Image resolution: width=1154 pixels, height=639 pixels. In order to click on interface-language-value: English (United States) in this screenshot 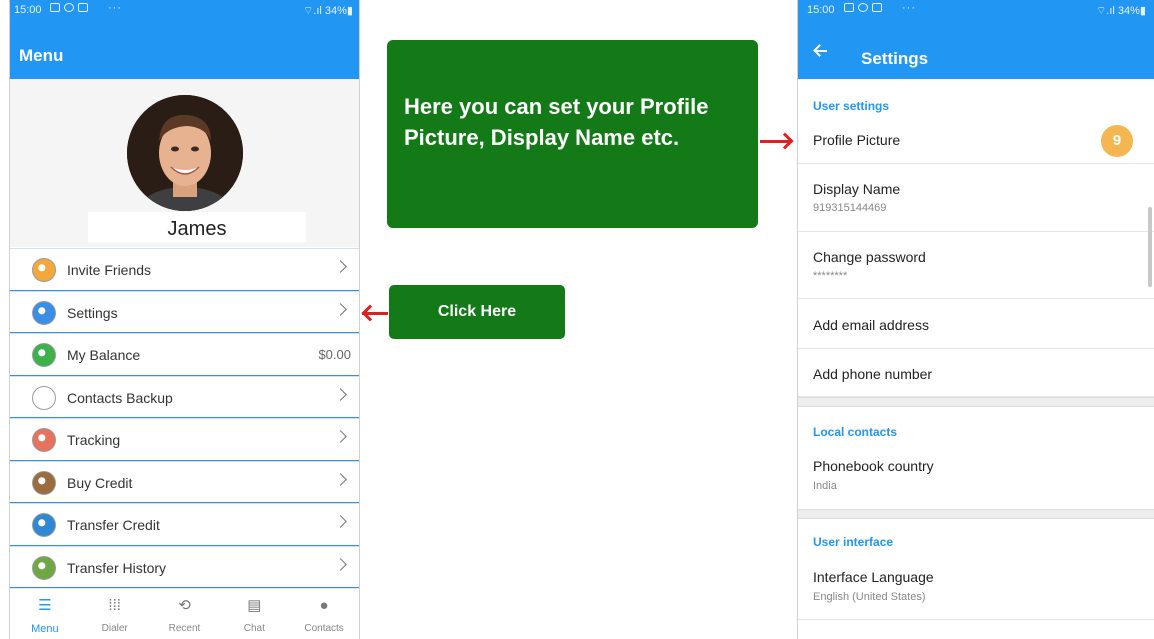, I will do `click(869, 597)`.